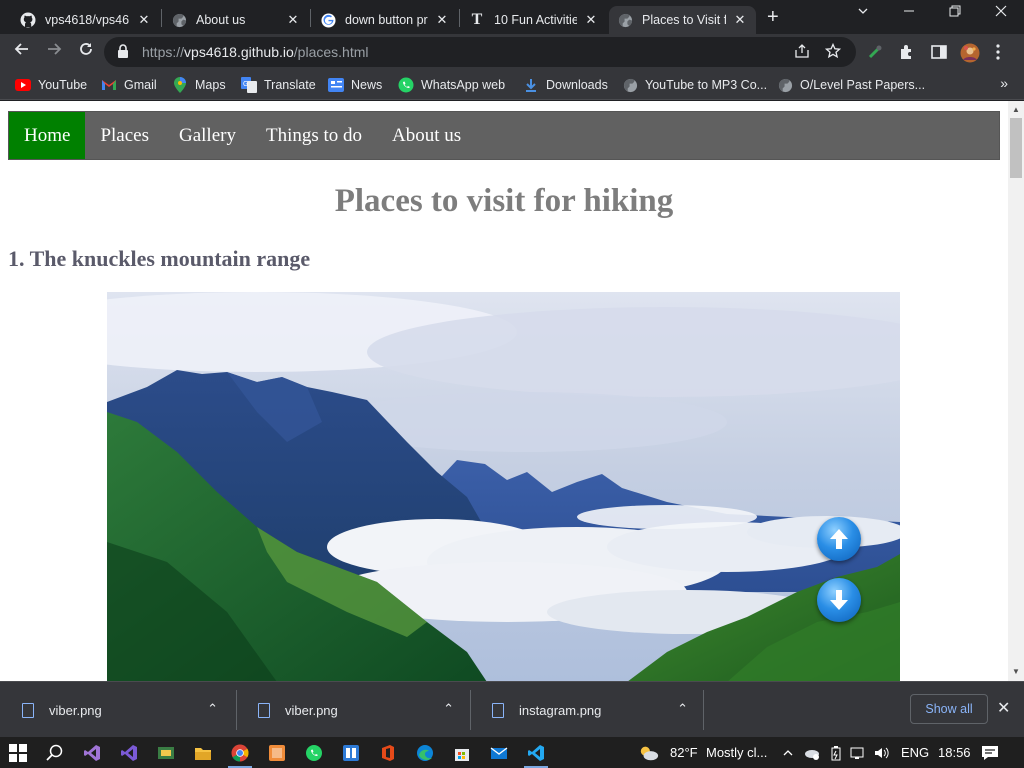  What do you see at coordinates (462, 753) in the screenshot?
I see `microsoft-store-icon` at bounding box center [462, 753].